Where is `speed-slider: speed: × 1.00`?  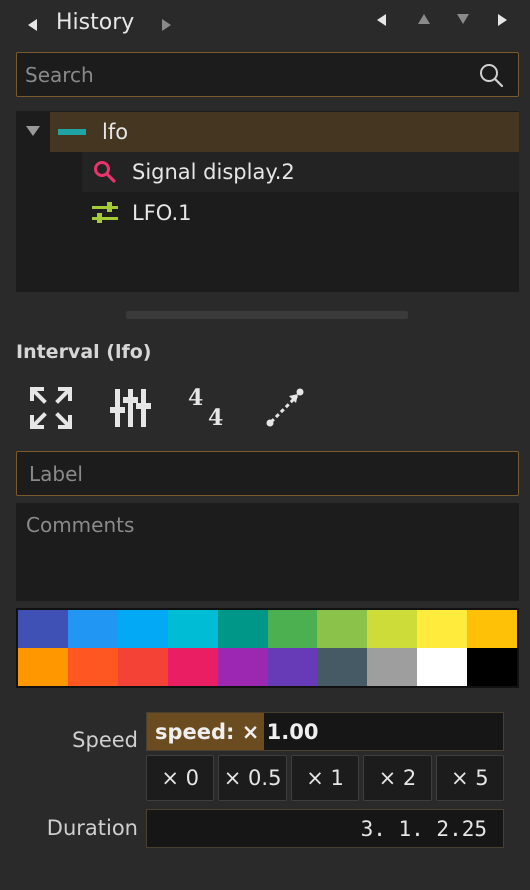
speed-slider: speed: × 1.00 is located at coordinates (325, 731).